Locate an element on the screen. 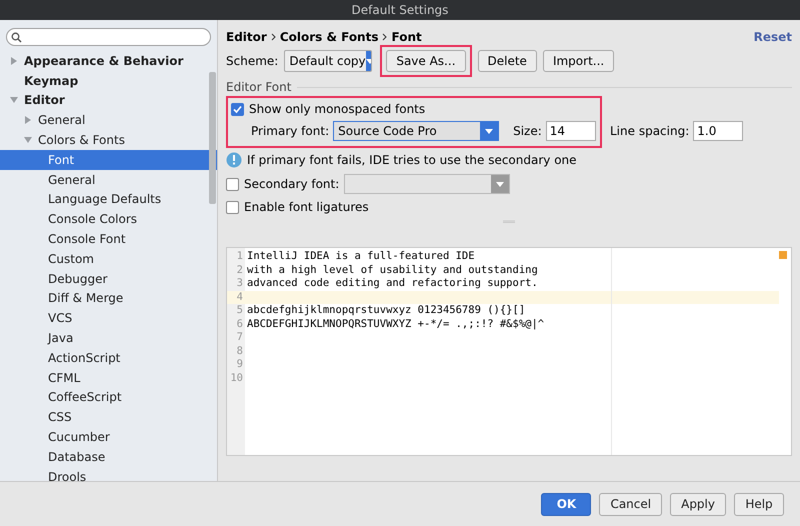  dialog-button: OK is located at coordinates (566, 504).